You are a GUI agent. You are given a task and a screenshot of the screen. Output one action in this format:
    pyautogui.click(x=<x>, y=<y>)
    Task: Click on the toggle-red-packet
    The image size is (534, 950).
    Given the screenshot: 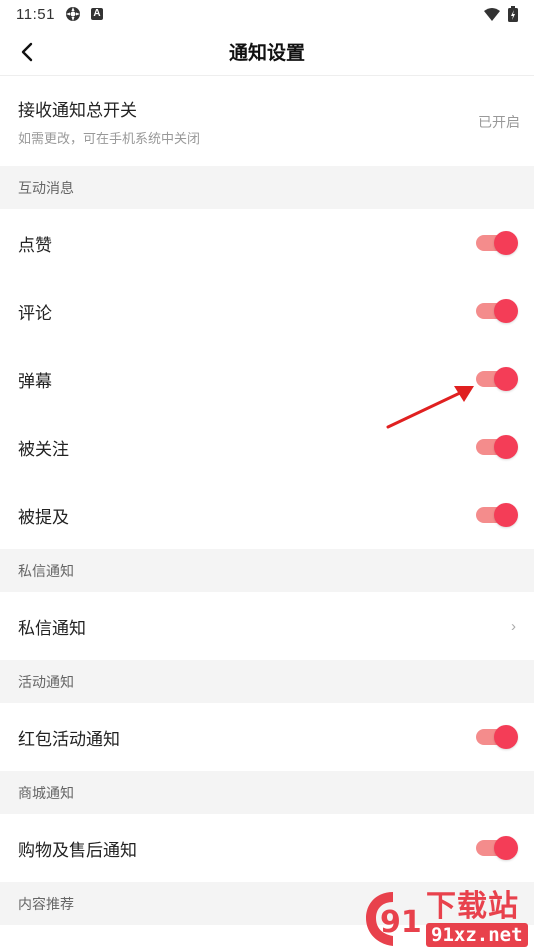 What is the action you would take?
    pyautogui.click(x=497, y=737)
    